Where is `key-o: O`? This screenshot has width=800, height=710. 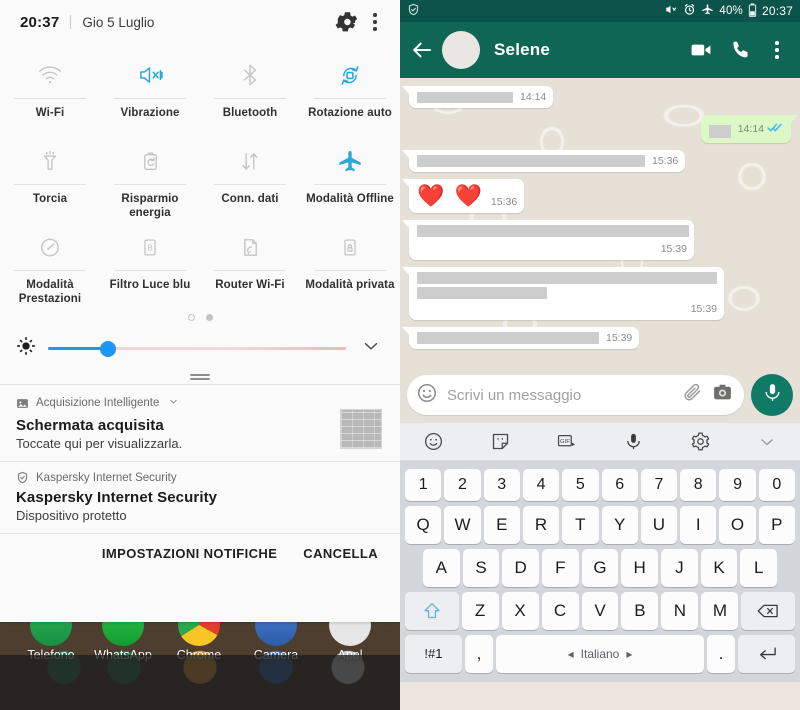
key-o: O is located at coordinates (737, 524).